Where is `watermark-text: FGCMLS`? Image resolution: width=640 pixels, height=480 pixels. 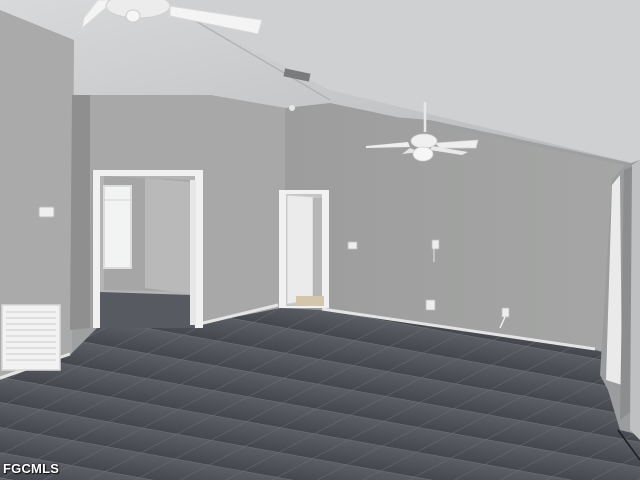
watermark-text: FGCMLS is located at coordinates (31, 468).